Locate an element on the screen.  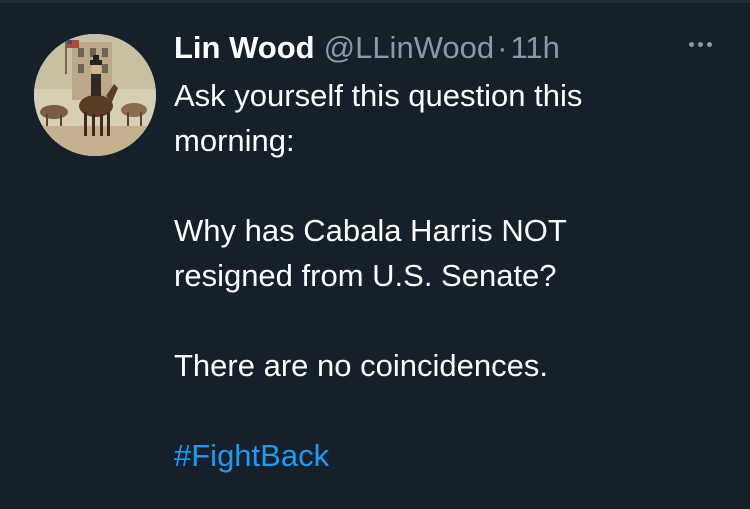
display-name: Lin Wood is located at coordinates (244, 48).